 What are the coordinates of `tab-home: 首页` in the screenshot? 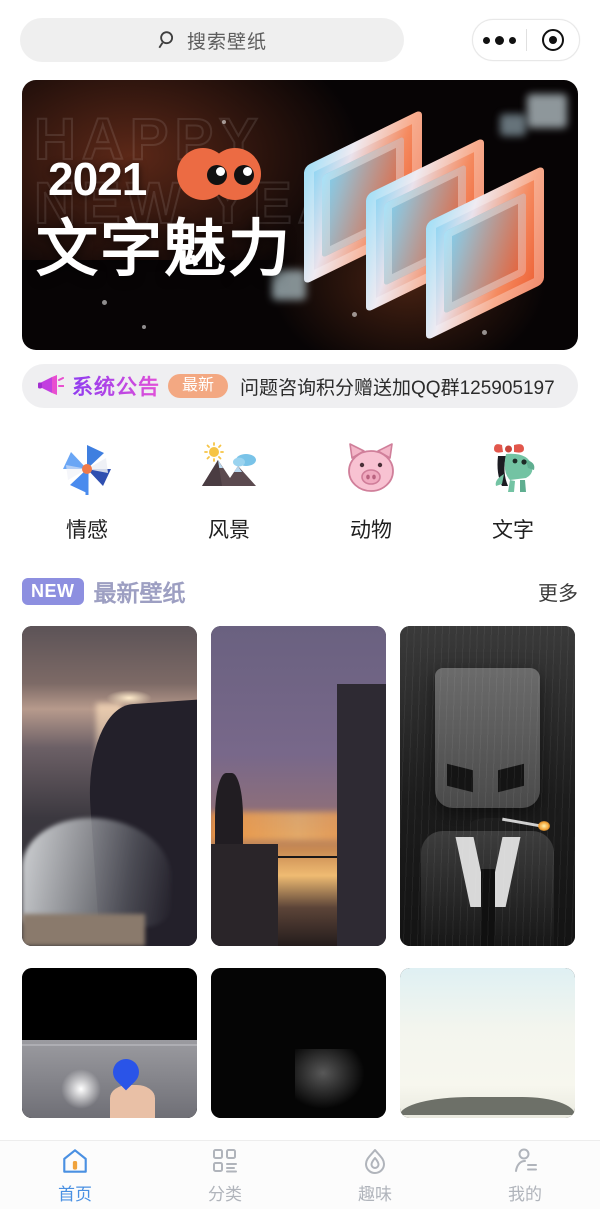 It's located at (75, 1175).